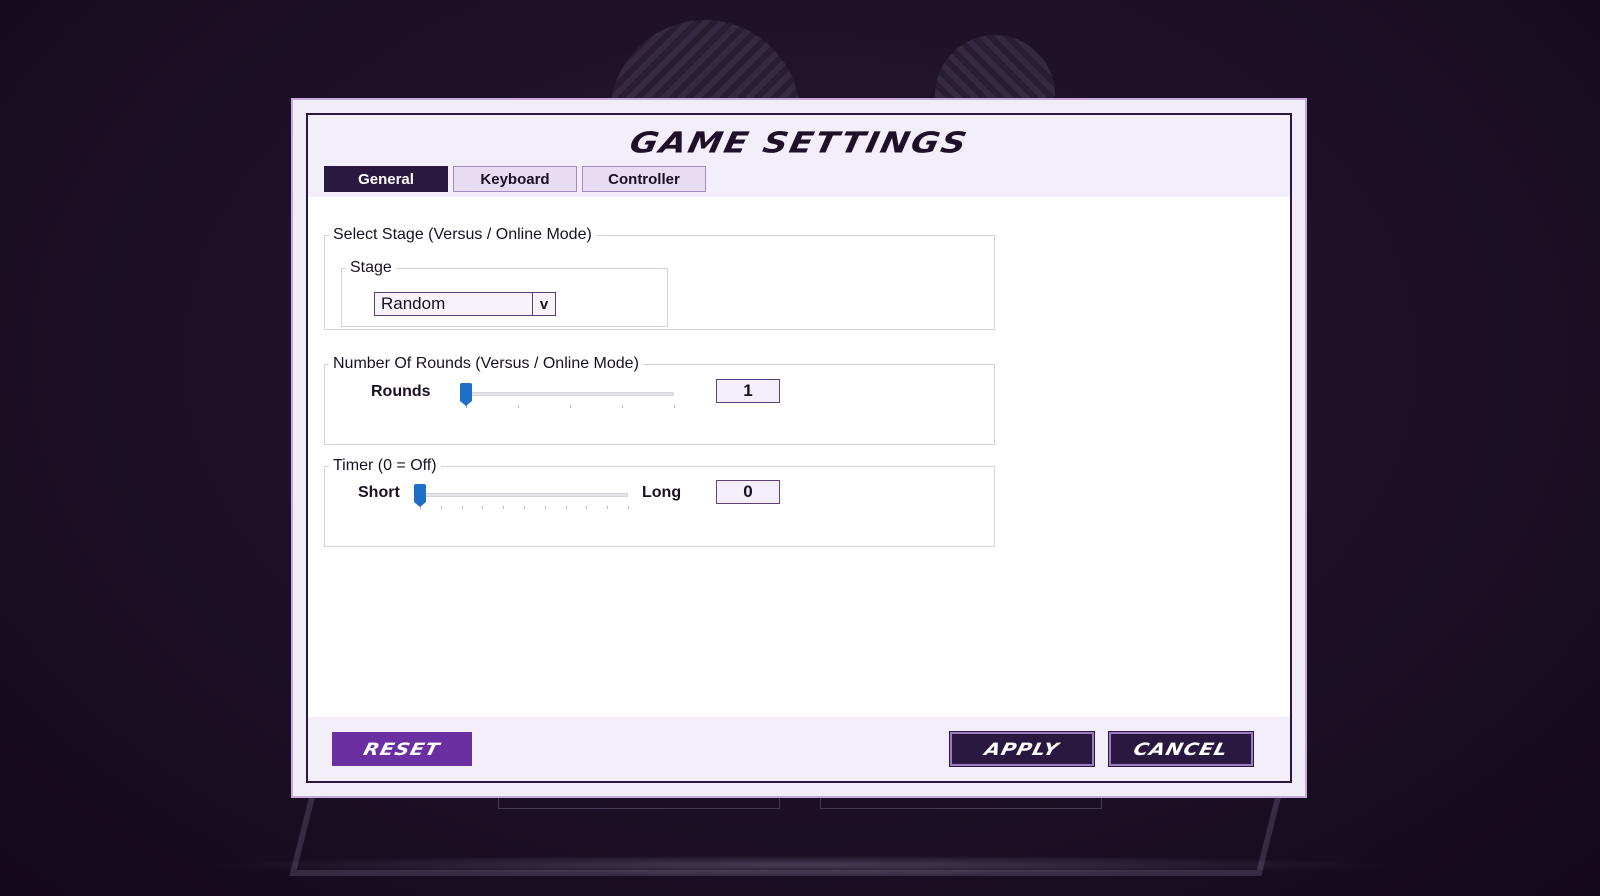 The image size is (1600, 896). I want to click on stage-subgroup: Stage Random v, so click(504, 293).